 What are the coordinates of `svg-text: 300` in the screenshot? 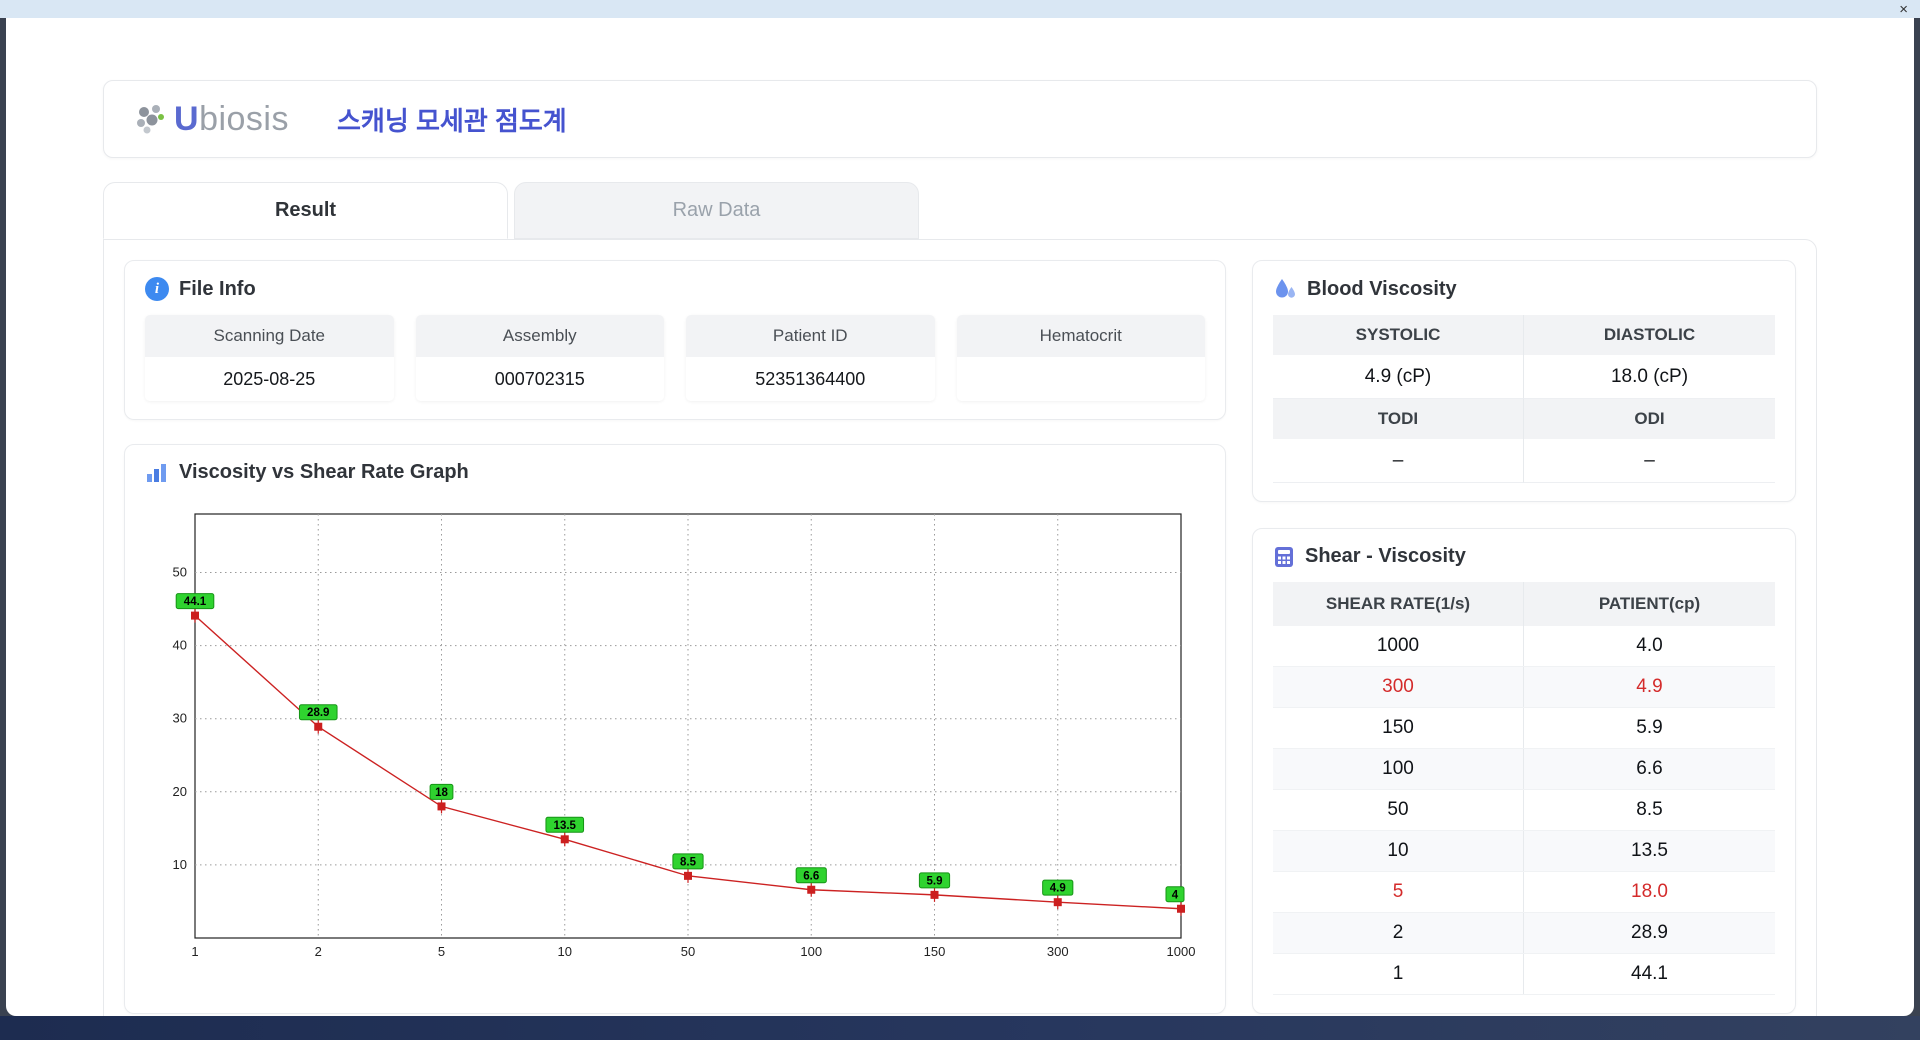 It's located at (1058, 951).